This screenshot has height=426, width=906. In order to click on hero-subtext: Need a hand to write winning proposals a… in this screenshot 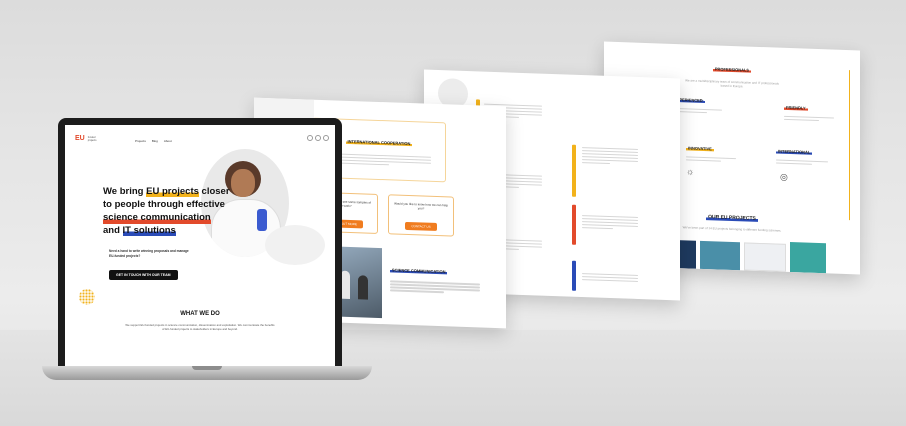, I will do `click(149, 253)`.